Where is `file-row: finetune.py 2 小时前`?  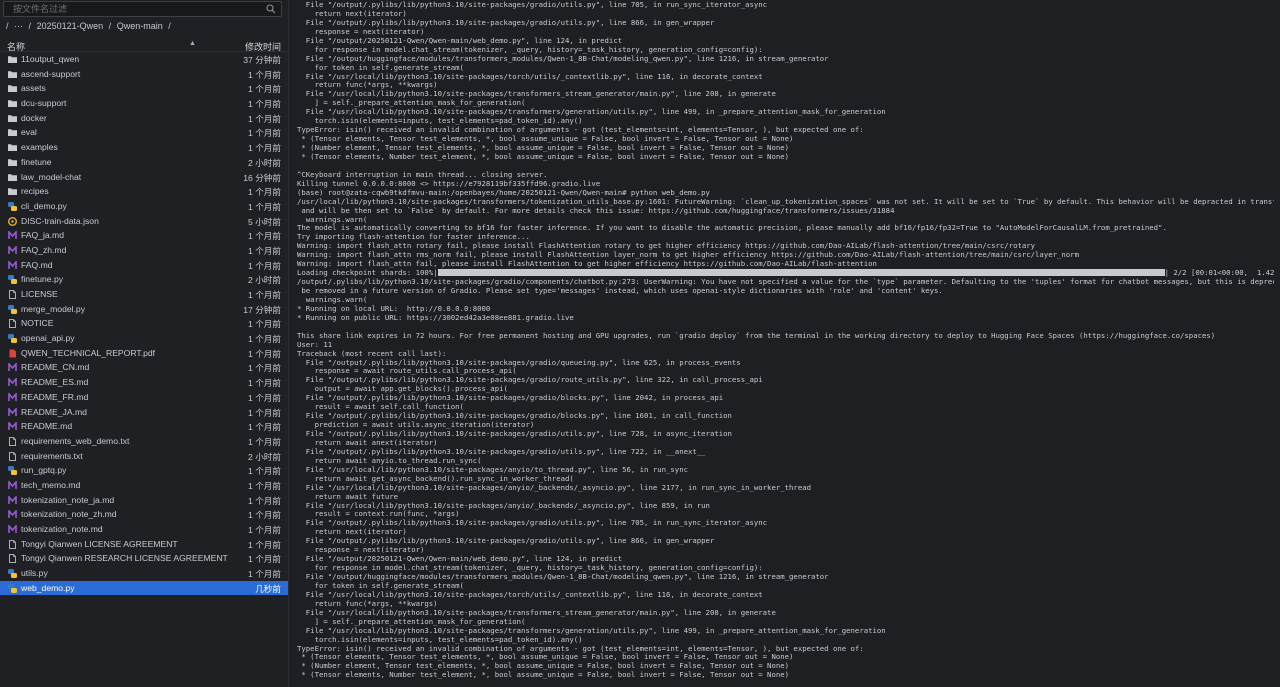 file-row: finetune.py 2 小时前 is located at coordinates (144, 279).